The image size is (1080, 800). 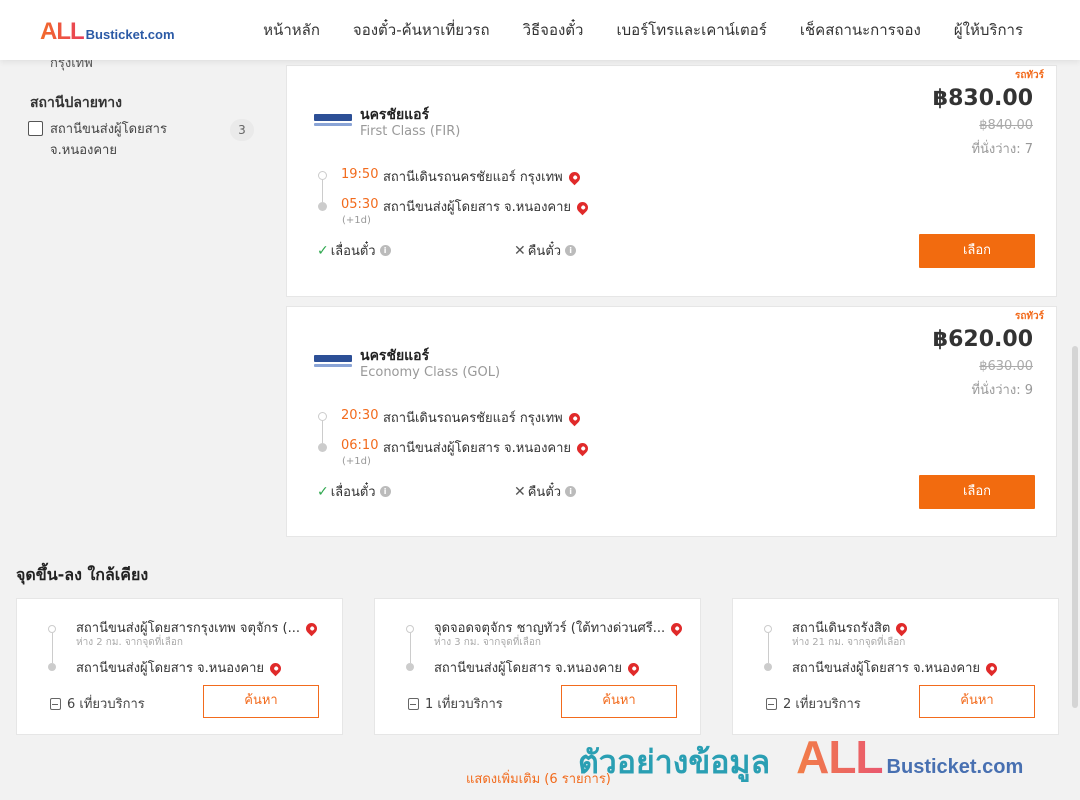 I want to click on page-scrollbar, so click(x=1075, y=527).